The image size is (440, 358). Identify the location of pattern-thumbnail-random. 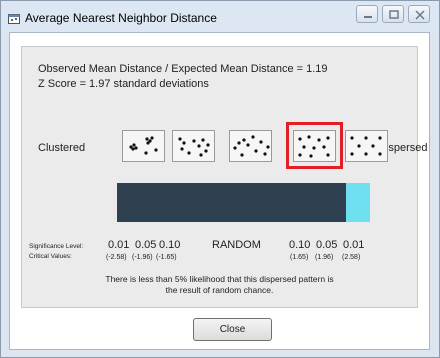
(250, 146).